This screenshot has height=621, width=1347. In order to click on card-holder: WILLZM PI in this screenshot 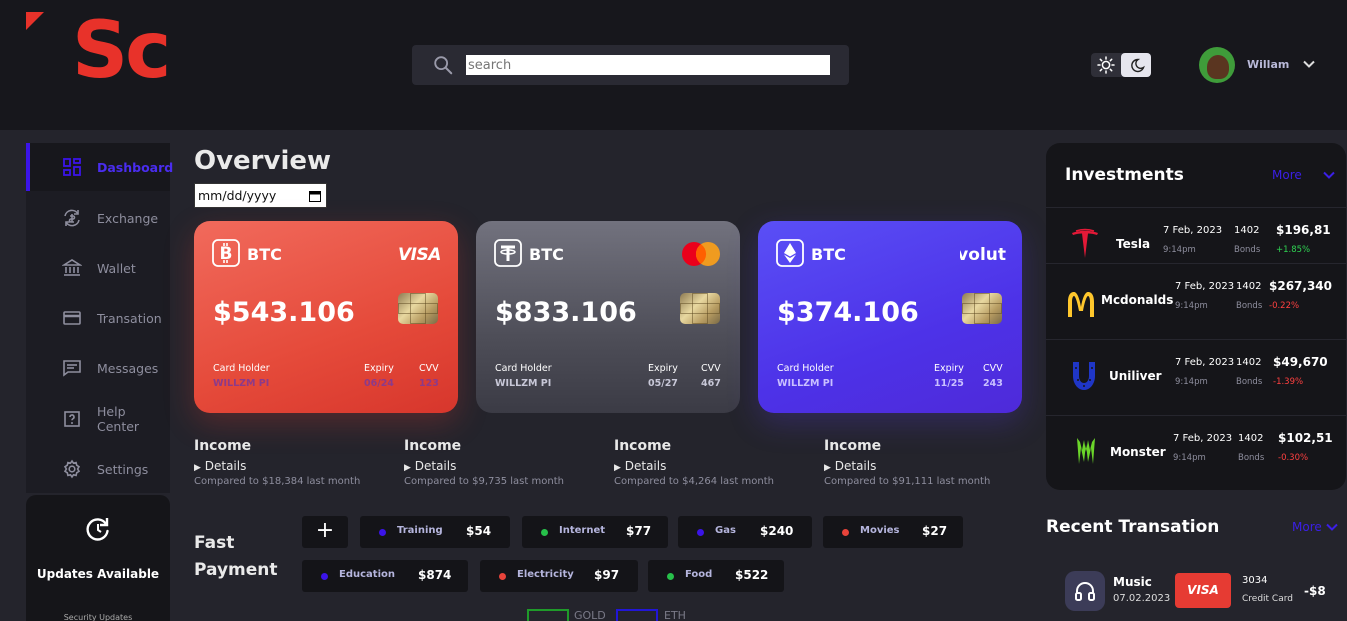, I will do `click(241, 383)`.